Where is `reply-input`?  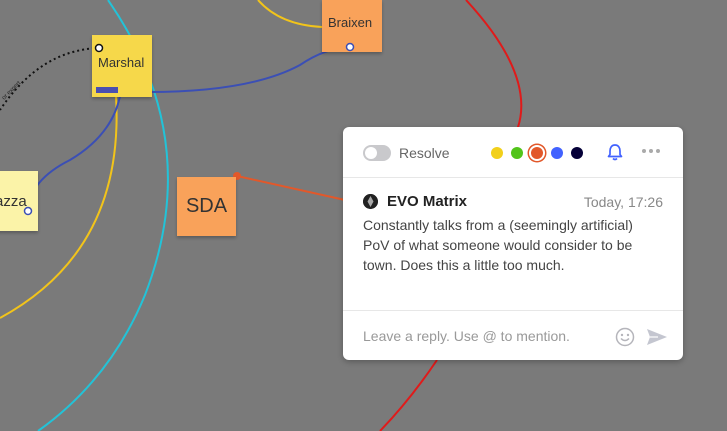
reply-input is located at coordinates (487, 336).